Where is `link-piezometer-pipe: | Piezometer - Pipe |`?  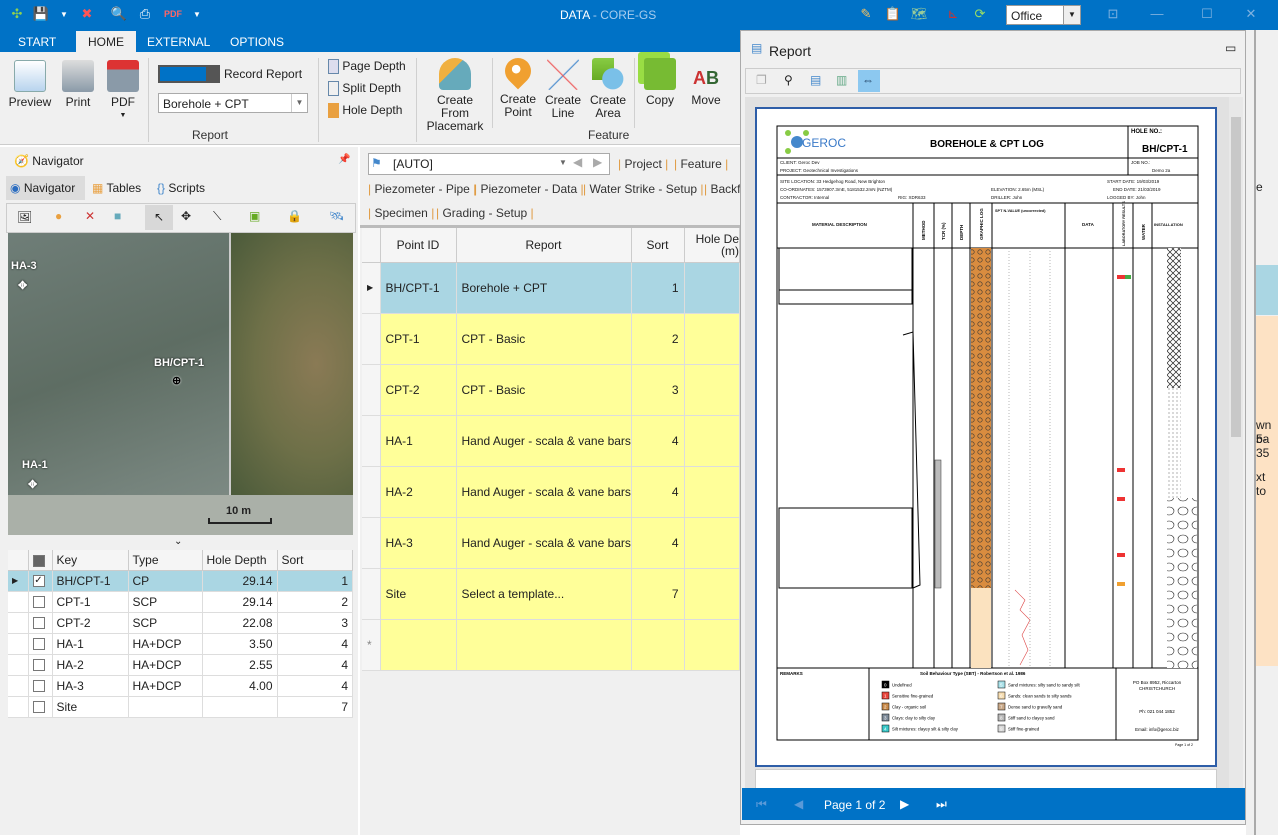
link-piezometer-pipe: | Piezometer - Pipe | is located at coordinates (422, 189).